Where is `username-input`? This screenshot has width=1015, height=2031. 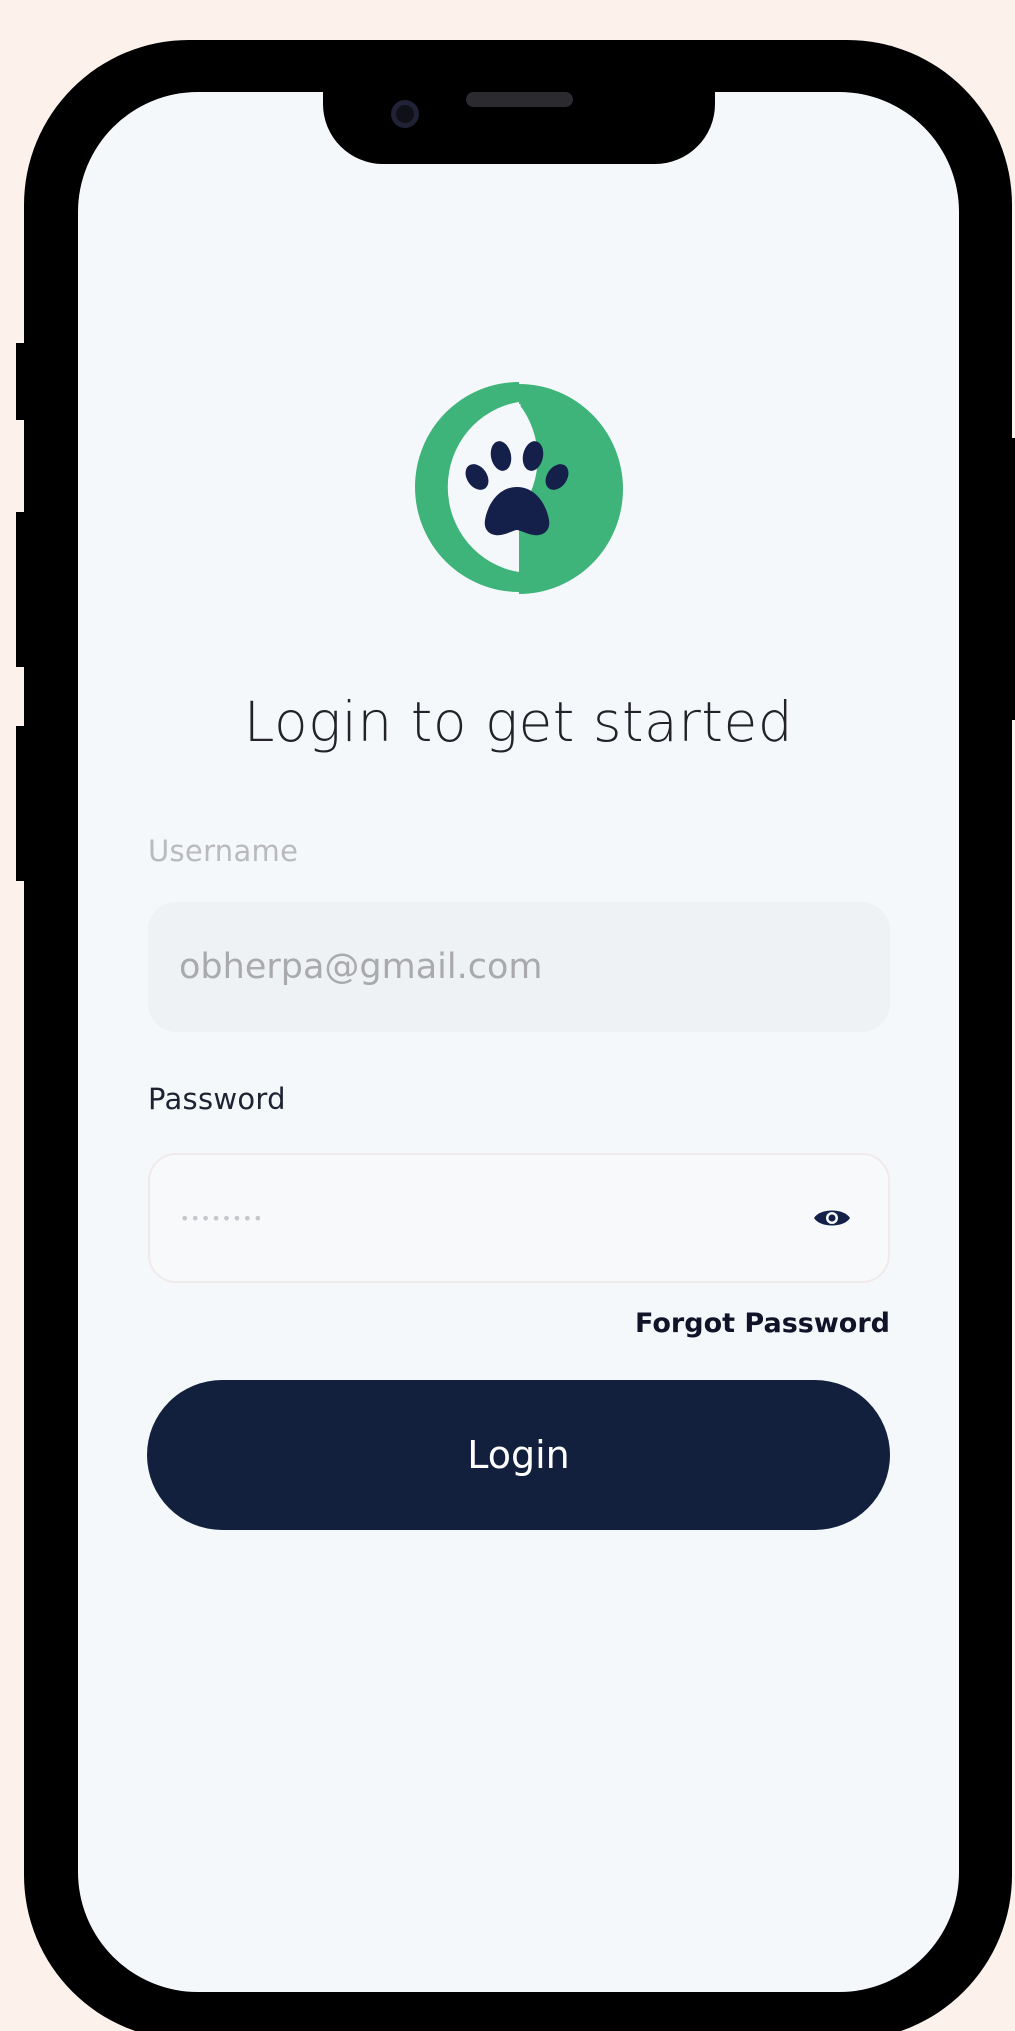 username-input is located at coordinates (534, 967).